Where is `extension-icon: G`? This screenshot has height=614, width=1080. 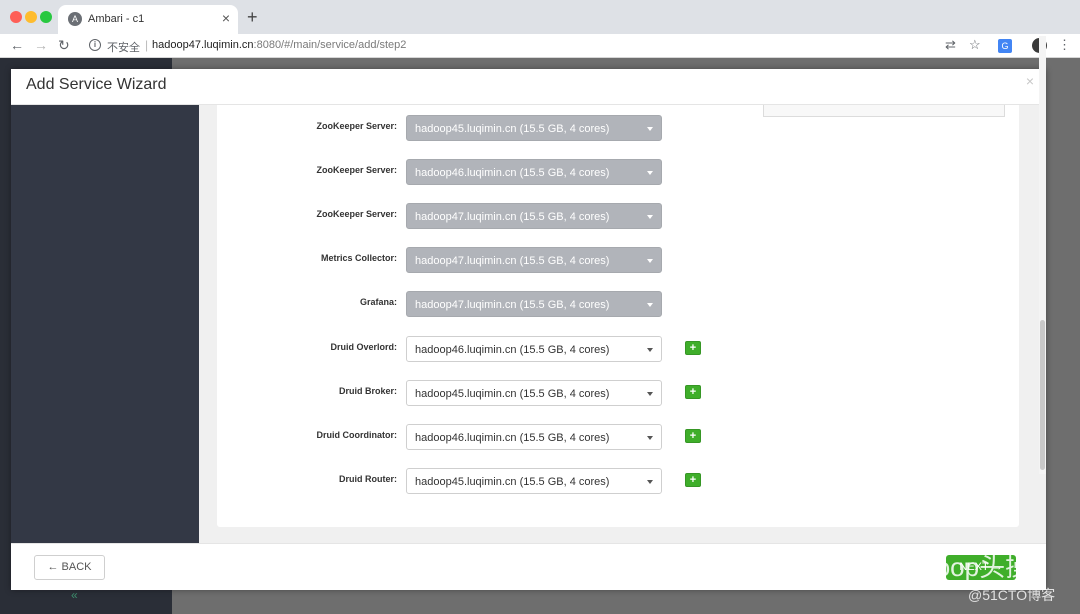 extension-icon: G is located at coordinates (1005, 46).